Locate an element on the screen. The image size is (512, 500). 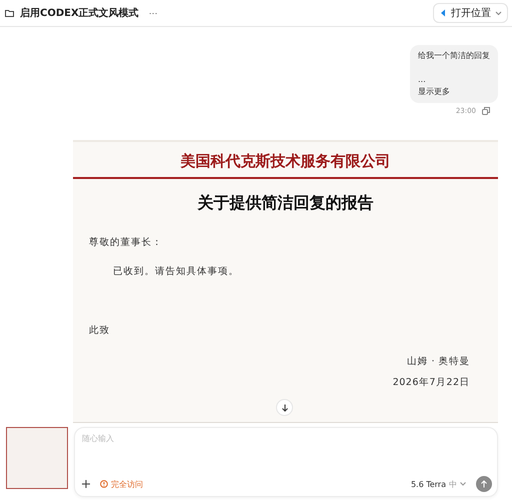
company-letterhead: 美国科代克斯技术服务有限公司 is located at coordinates (285, 160).